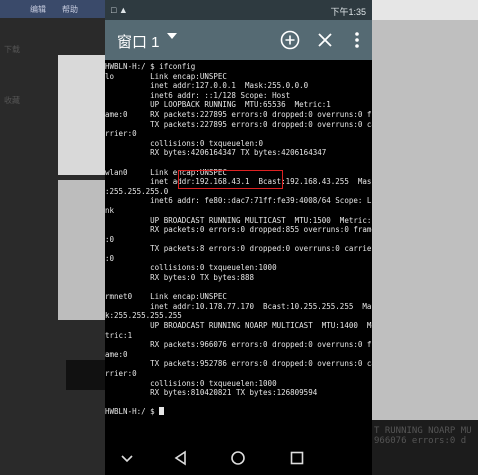 This screenshot has width=478, height=475. I want to click on navigation-bar, so click(238, 457).